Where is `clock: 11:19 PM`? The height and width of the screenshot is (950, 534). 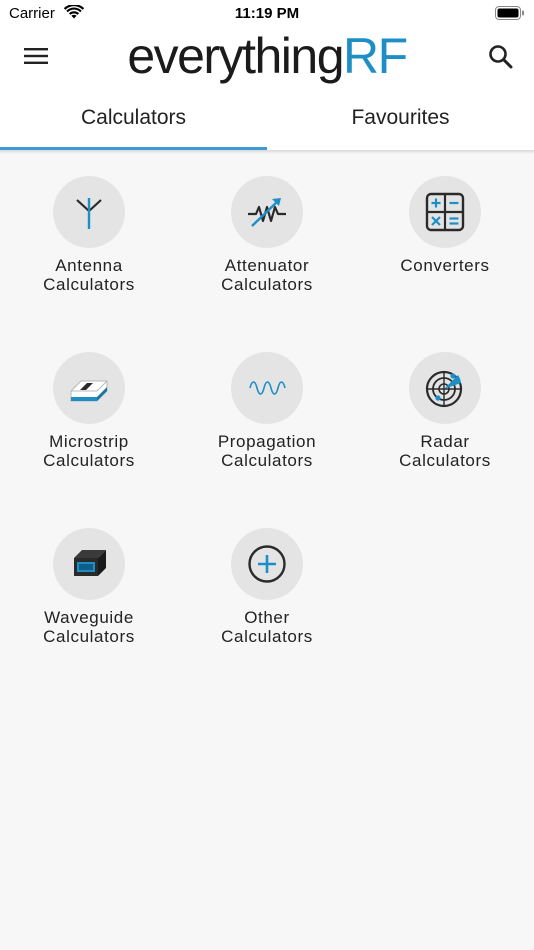
clock: 11:19 PM is located at coordinates (267, 13).